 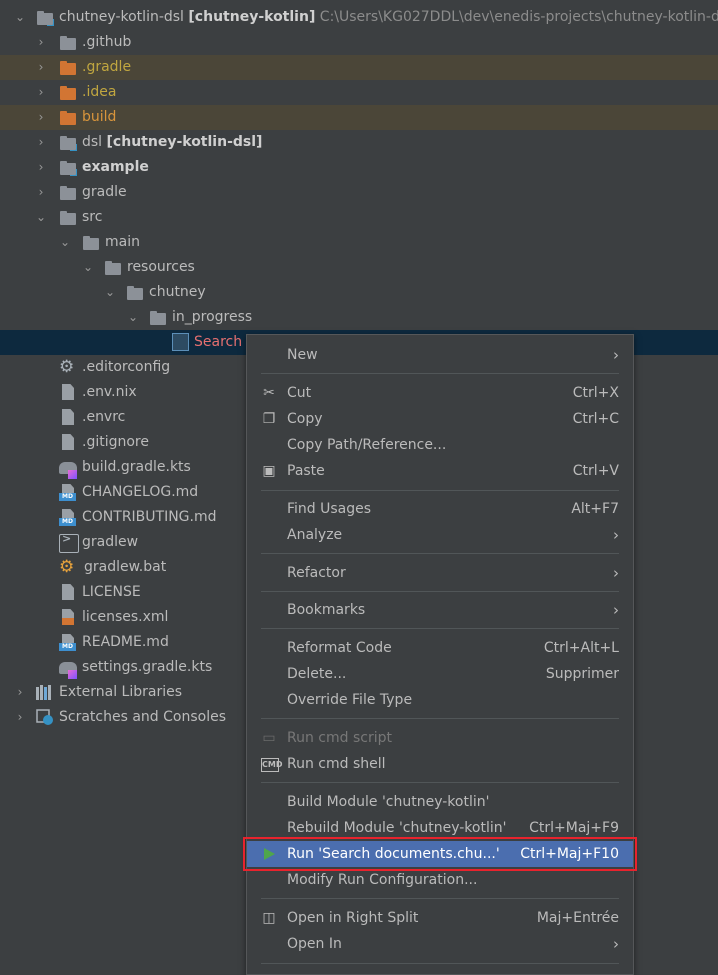 I want to click on scissors-icon: ✂, so click(x=269, y=393).